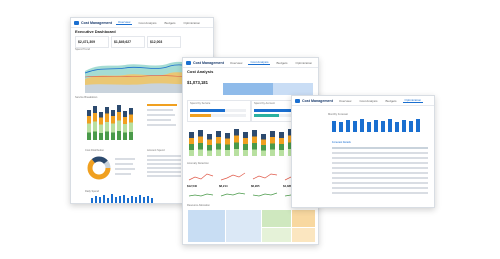 This screenshot has width=500, height=259. Describe the element at coordinates (82, 49) in the screenshot. I see `spend-trend-title: Spend Trend` at that location.